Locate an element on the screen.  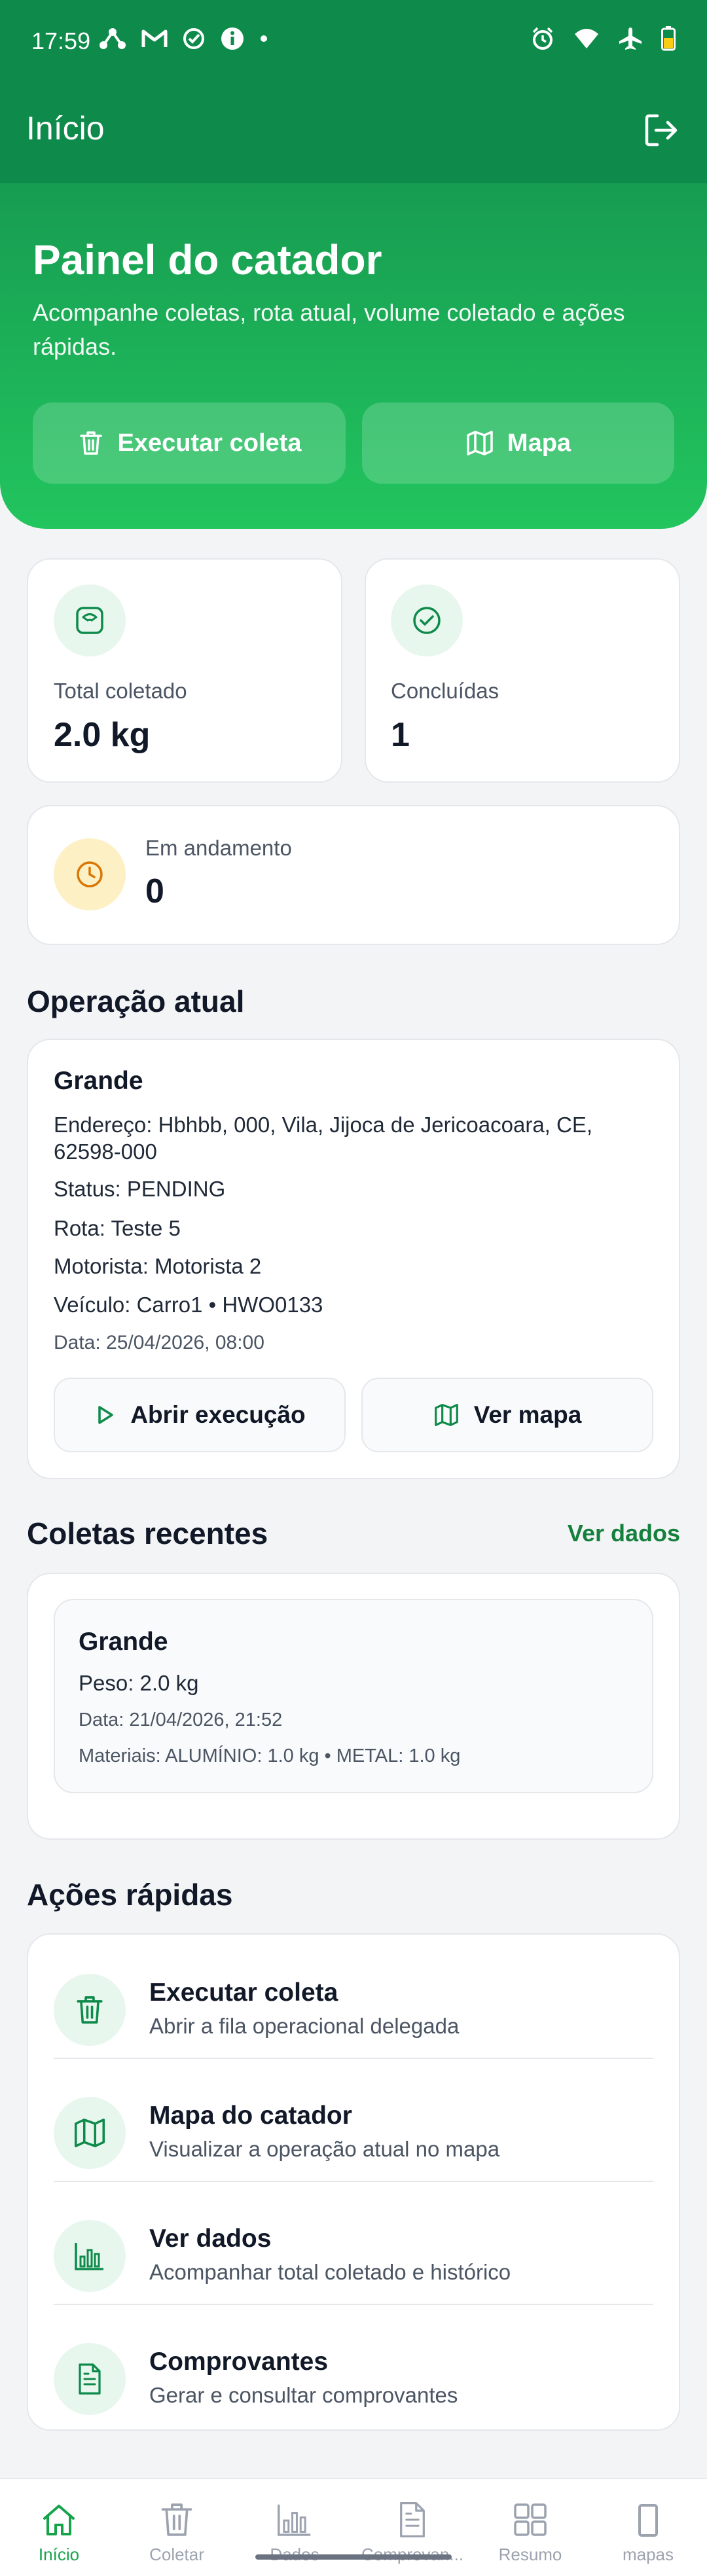
execute-collection-button: Executar coleta is located at coordinates (189, 443).